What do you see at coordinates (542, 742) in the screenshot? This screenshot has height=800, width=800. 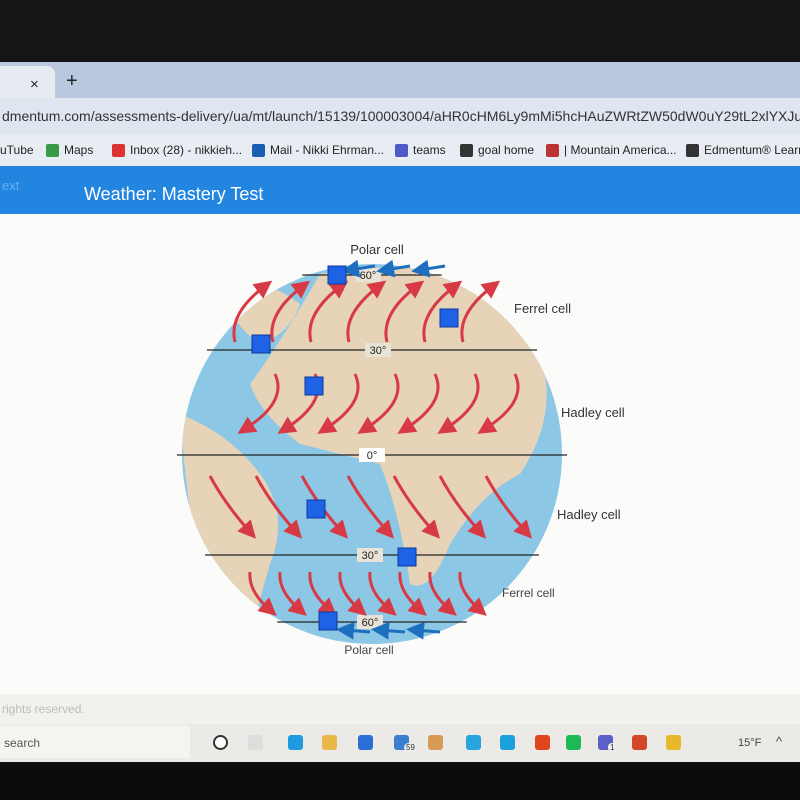 I see `office-icon` at bounding box center [542, 742].